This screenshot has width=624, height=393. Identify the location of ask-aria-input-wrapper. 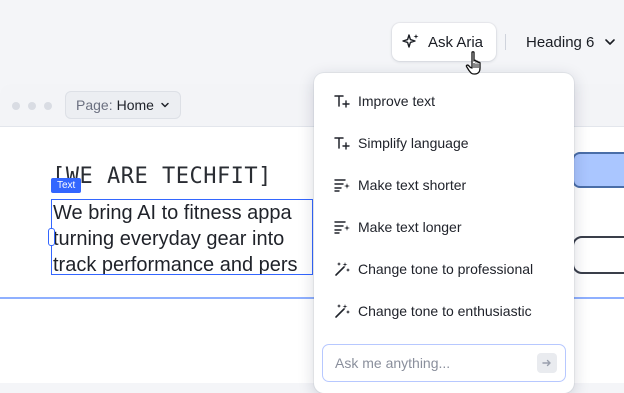
(444, 363).